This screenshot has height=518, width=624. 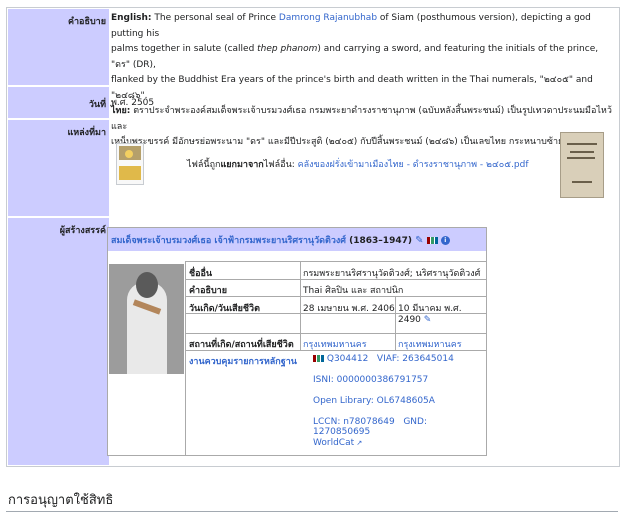 I want to click on birth-death-label: วันเกิด/วันเสียชีวิต, so click(x=224, y=309).